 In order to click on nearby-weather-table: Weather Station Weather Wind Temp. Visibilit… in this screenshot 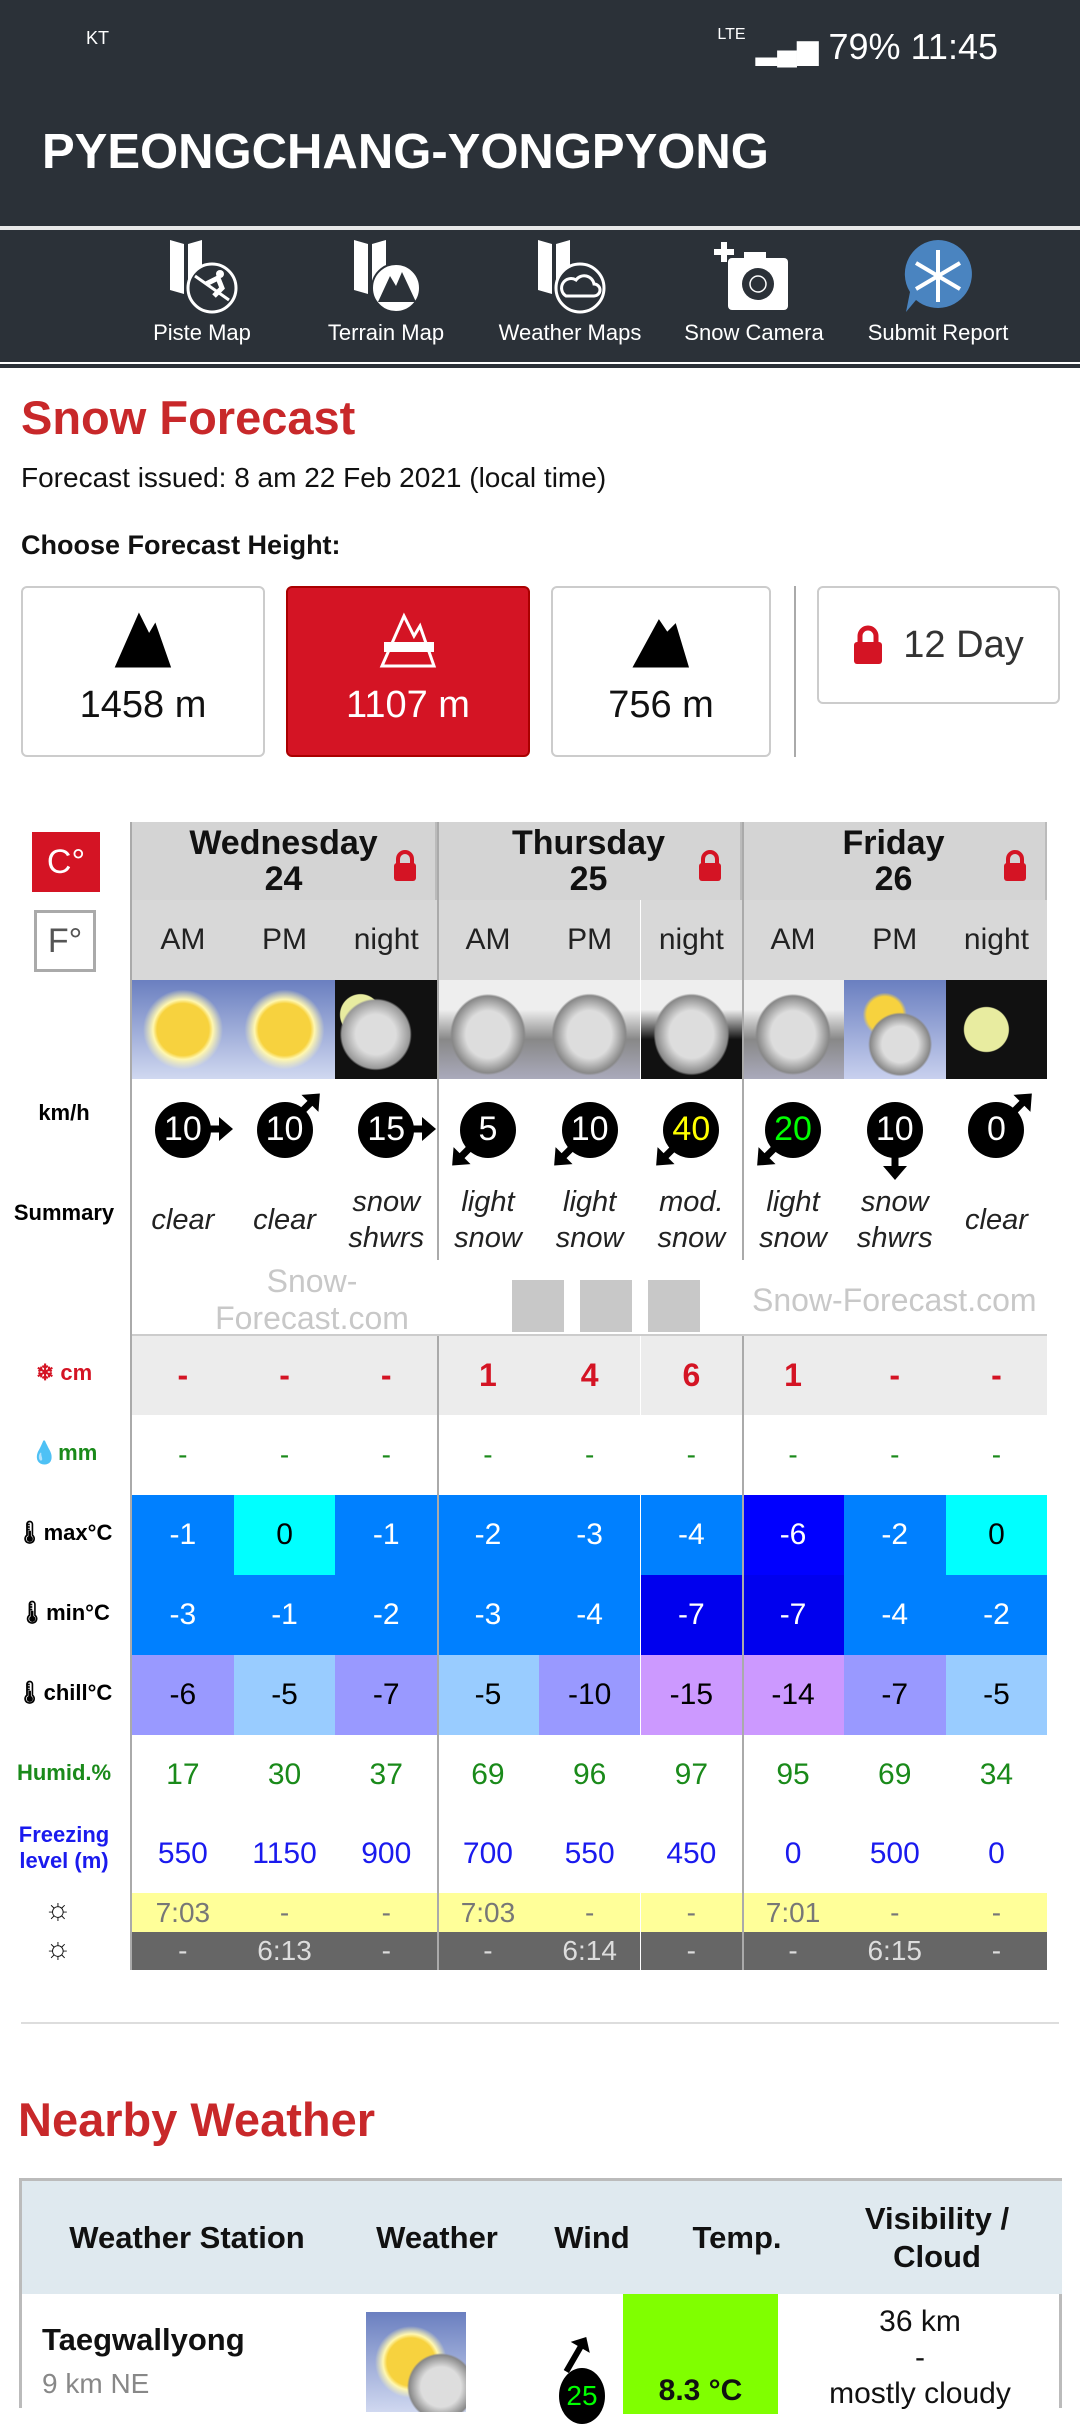, I will do `click(540, 2301)`.